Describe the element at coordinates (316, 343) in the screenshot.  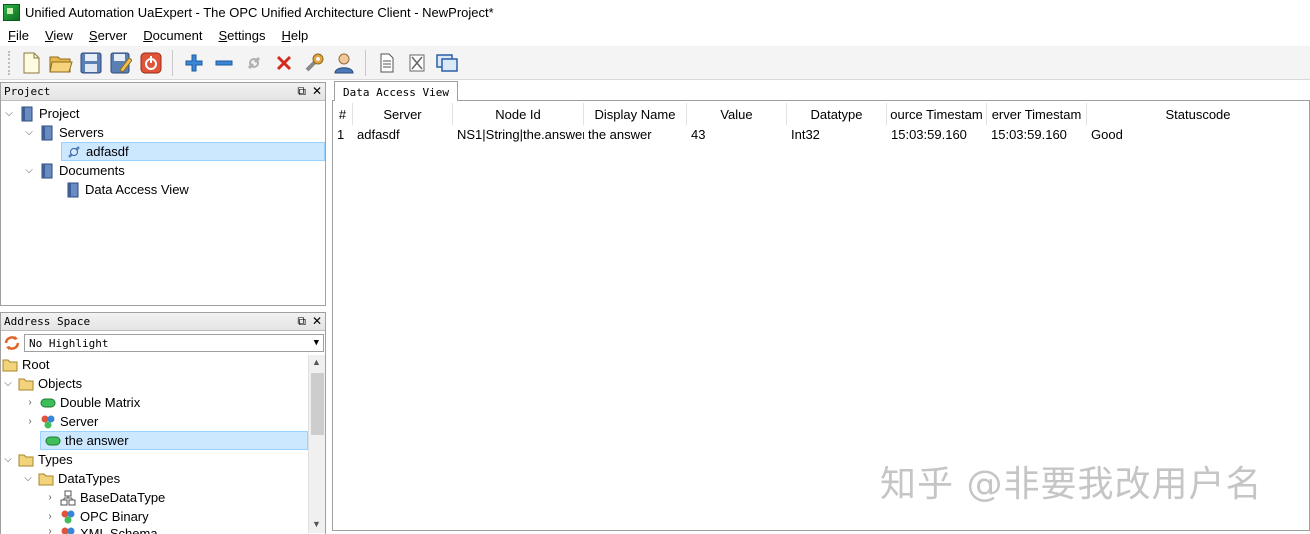
I see `dropdown-arrow-icon: ▼` at that location.